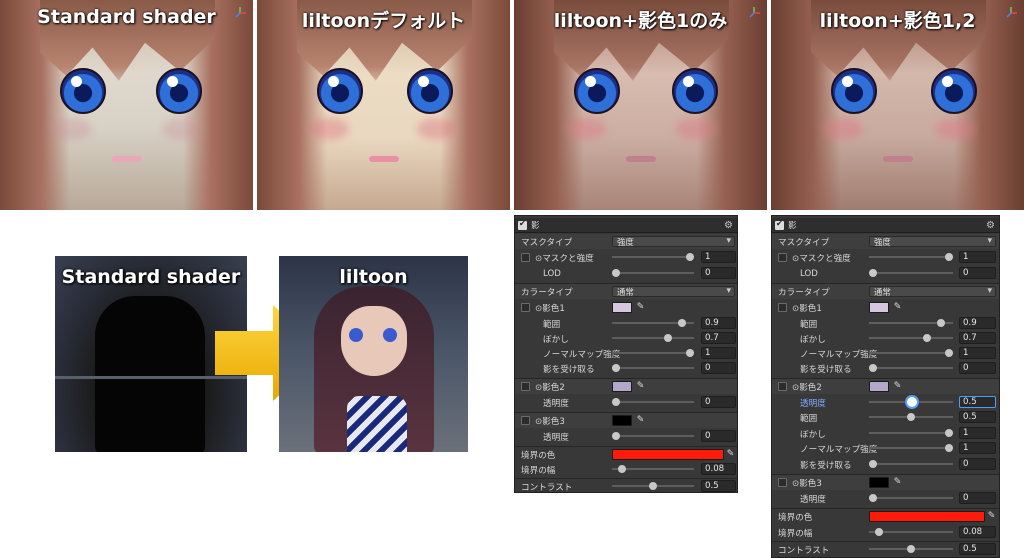 This screenshot has height=558, width=1024. Describe the element at coordinates (977, 433) in the screenshot. I see `blur2-field: 1` at that location.